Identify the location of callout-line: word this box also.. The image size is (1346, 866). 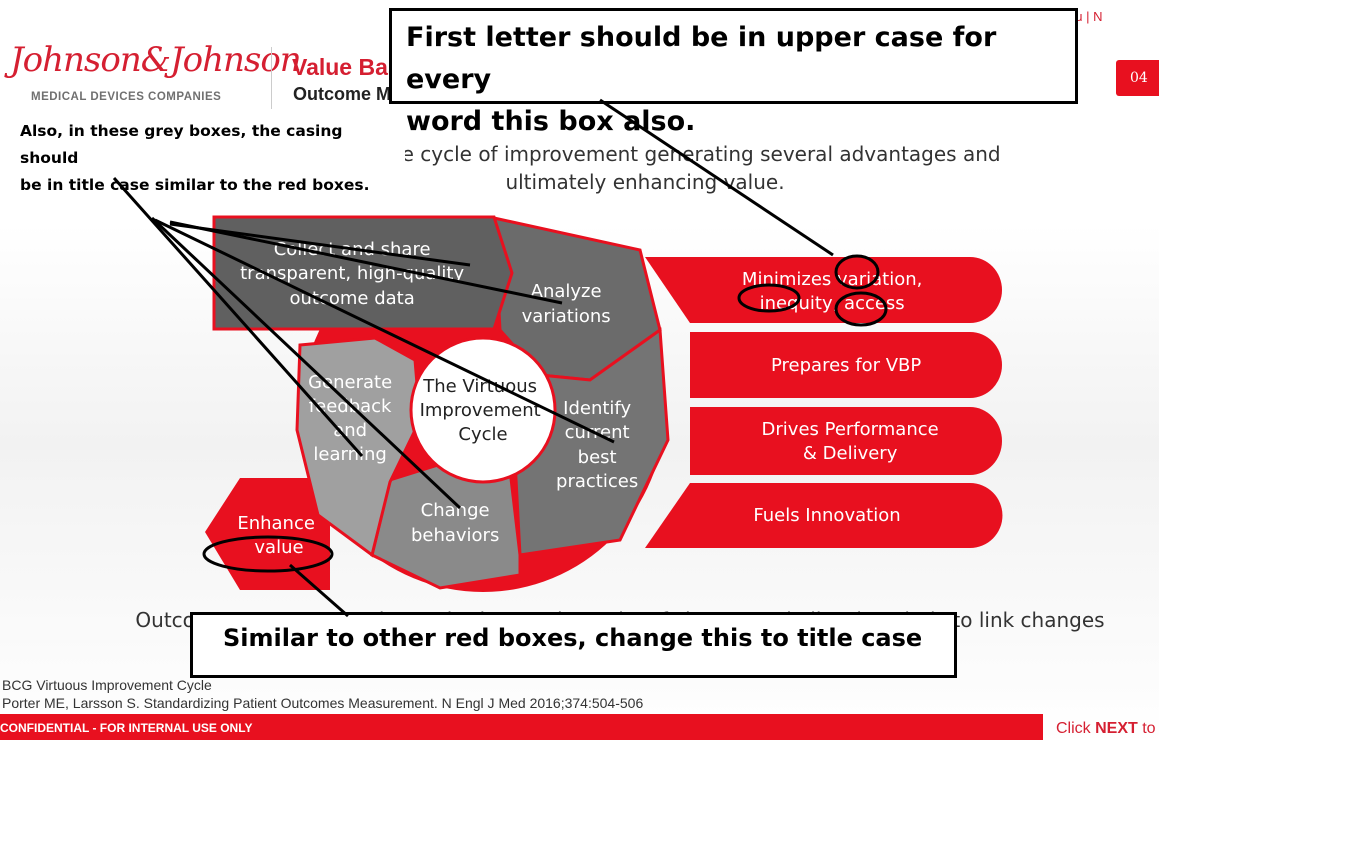
(551, 121).